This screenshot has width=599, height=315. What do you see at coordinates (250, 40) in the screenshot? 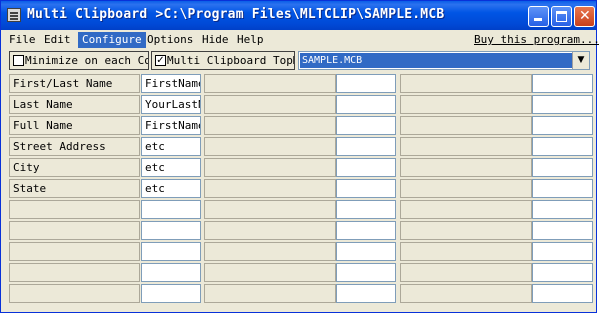
I see `menu-help: Help` at bounding box center [250, 40].